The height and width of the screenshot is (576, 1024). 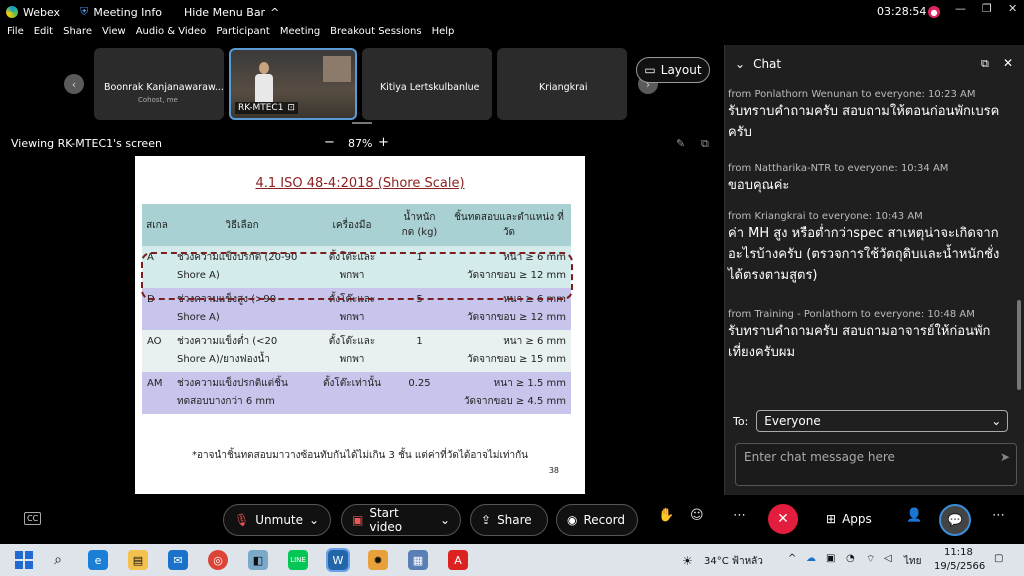 I want to click on more-icon: ⋯, so click(x=998, y=515).